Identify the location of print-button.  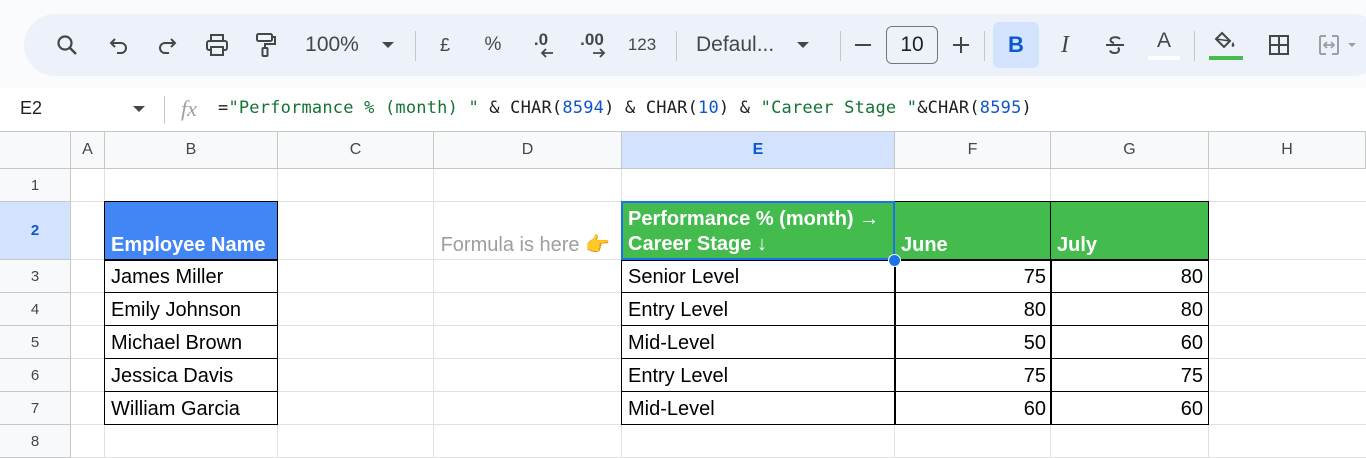
(217, 45).